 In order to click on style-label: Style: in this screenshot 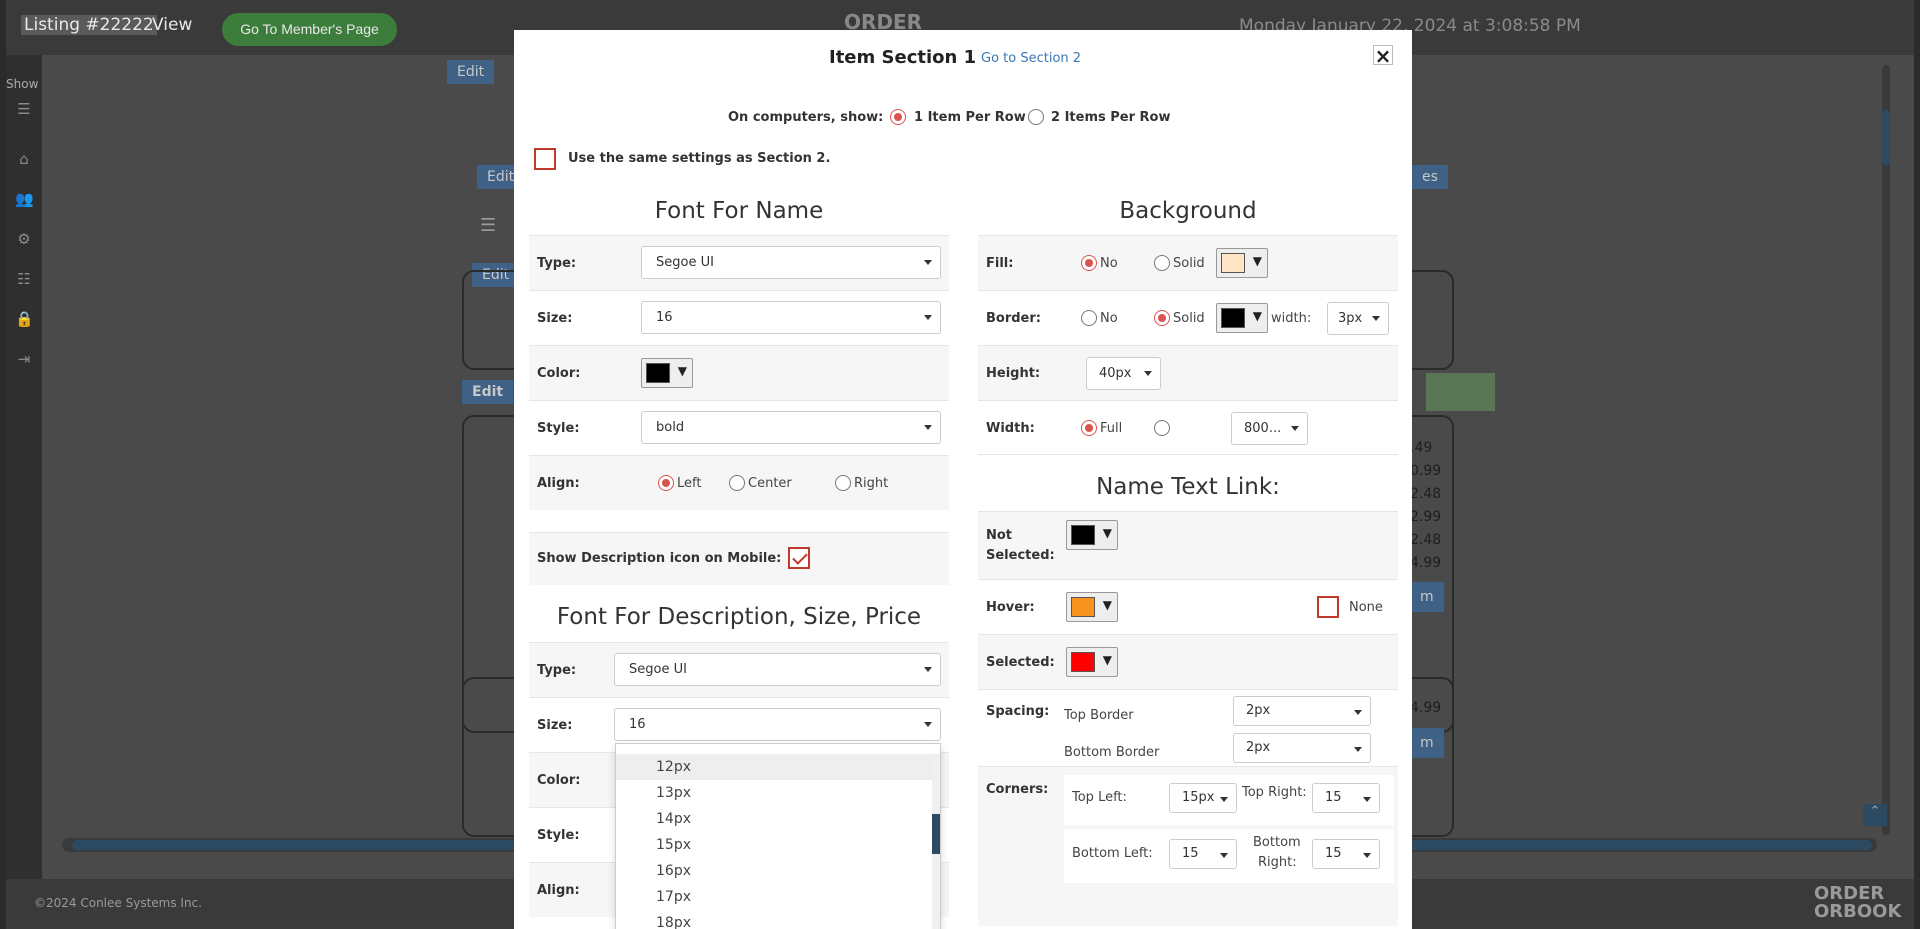, I will do `click(558, 835)`.